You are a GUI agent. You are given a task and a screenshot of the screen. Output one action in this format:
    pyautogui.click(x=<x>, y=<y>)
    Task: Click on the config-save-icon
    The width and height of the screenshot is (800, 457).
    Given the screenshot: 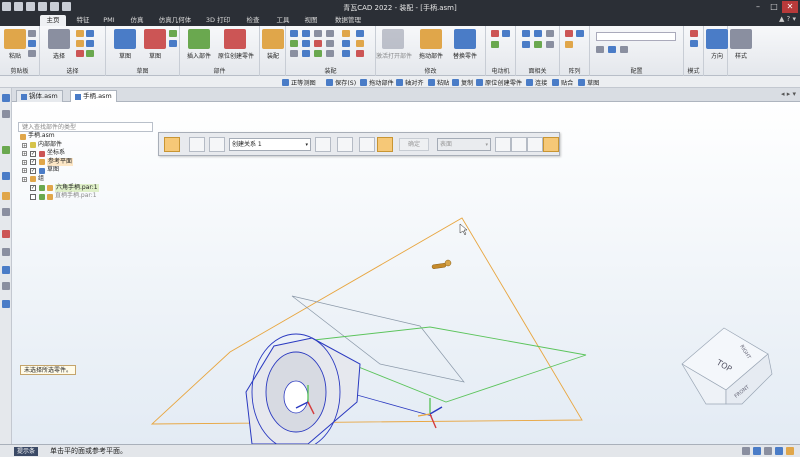 What is the action you would take?
    pyautogui.click(x=600, y=49)
    